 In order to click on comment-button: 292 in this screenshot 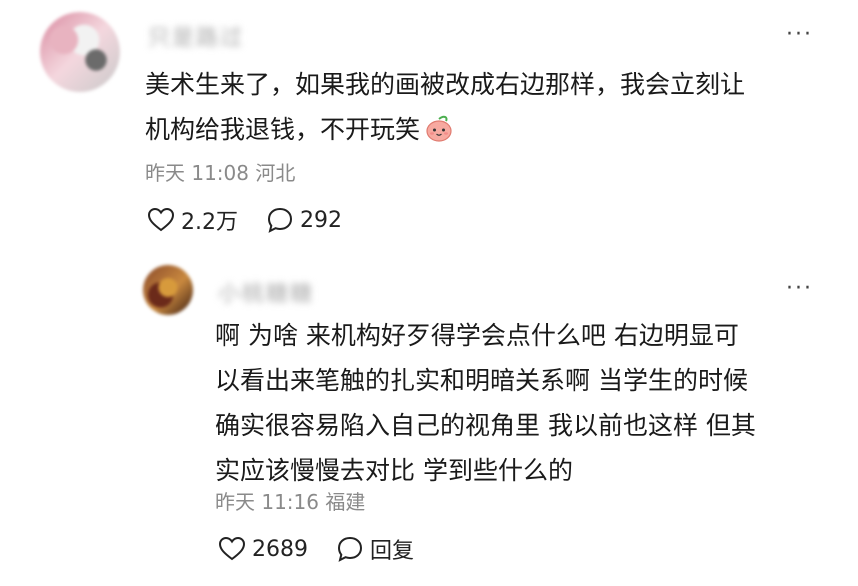, I will do `click(304, 220)`.